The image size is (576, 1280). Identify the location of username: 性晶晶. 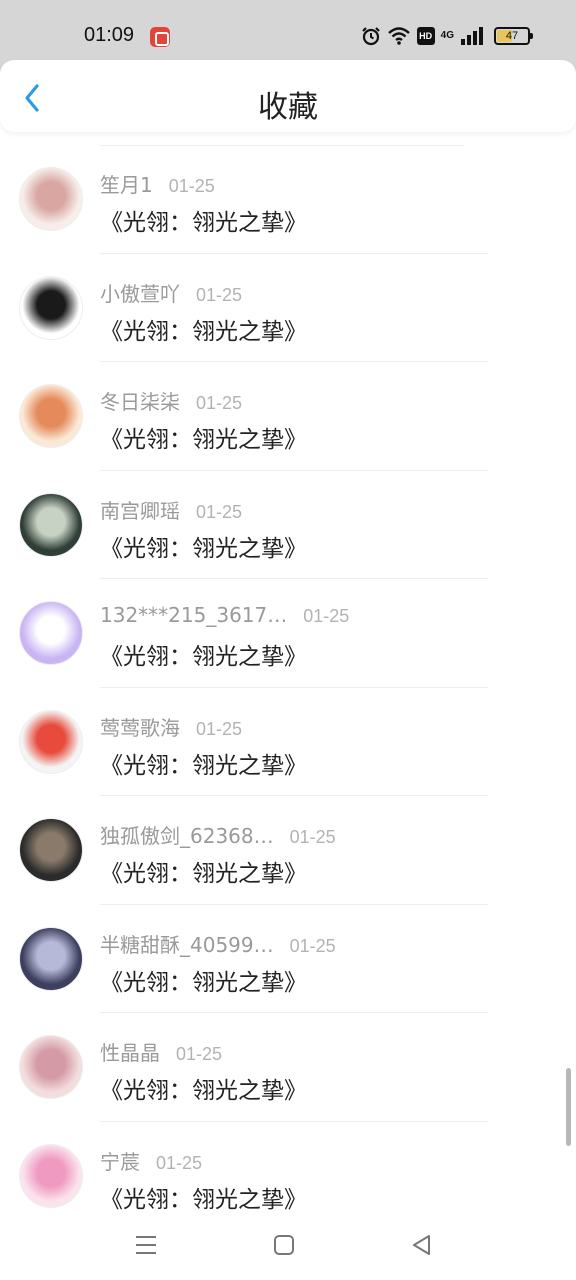
(130, 1051).